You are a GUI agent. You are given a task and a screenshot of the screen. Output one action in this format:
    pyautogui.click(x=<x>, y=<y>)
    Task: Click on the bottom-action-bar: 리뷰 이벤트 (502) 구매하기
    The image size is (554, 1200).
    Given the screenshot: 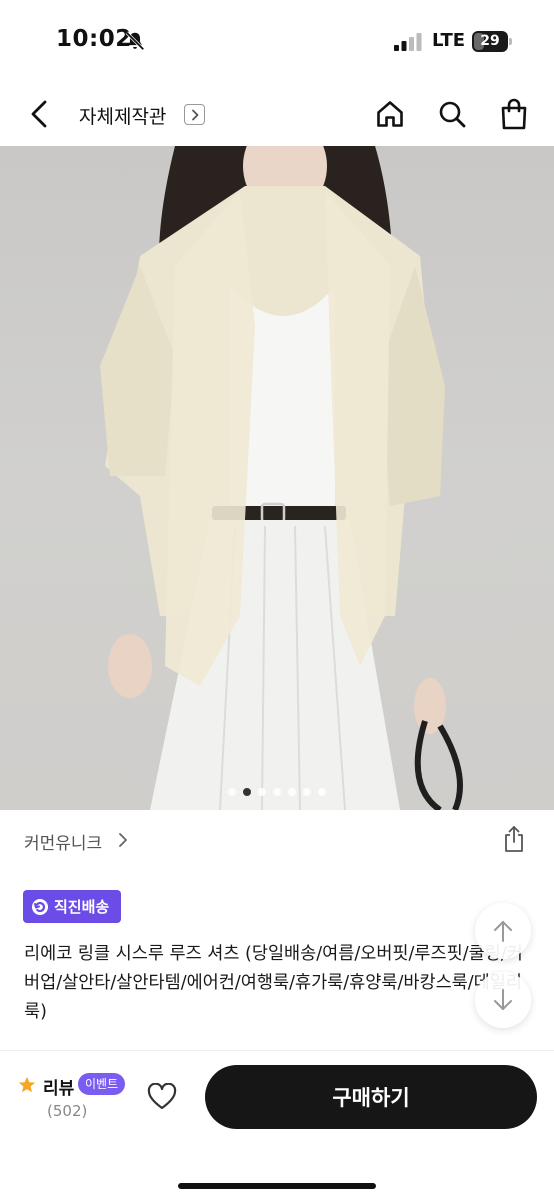 What is the action you would take?
    pyautogui.click(x=277, y=1125)
    